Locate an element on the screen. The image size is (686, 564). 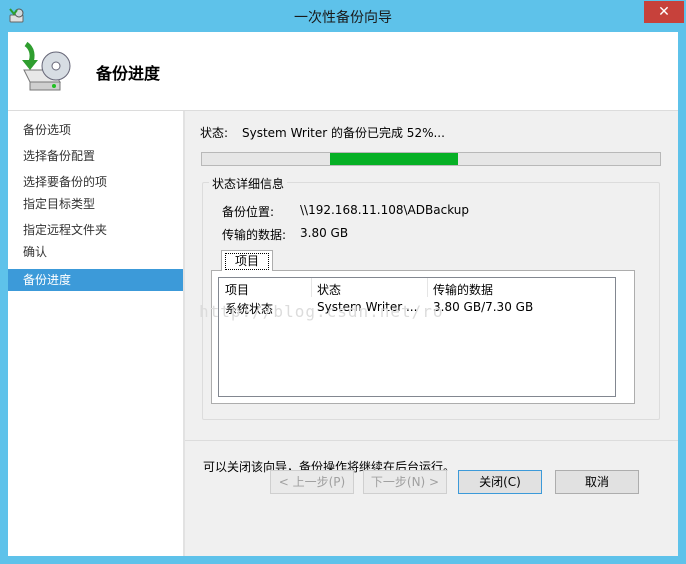
step-select-items: 选择要备份的项 is located at coordinates (95, 182).